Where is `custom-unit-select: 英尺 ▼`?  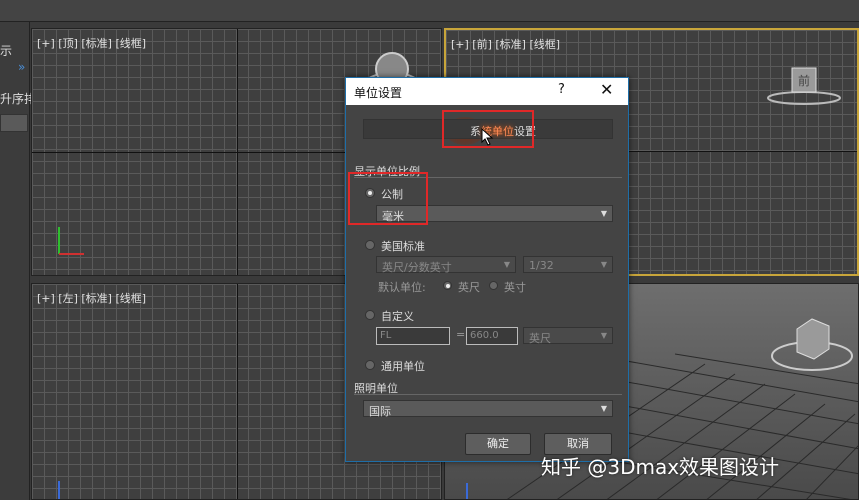 custom-unit-select: 英尺 ▼ is located at coordinates (568, 336).